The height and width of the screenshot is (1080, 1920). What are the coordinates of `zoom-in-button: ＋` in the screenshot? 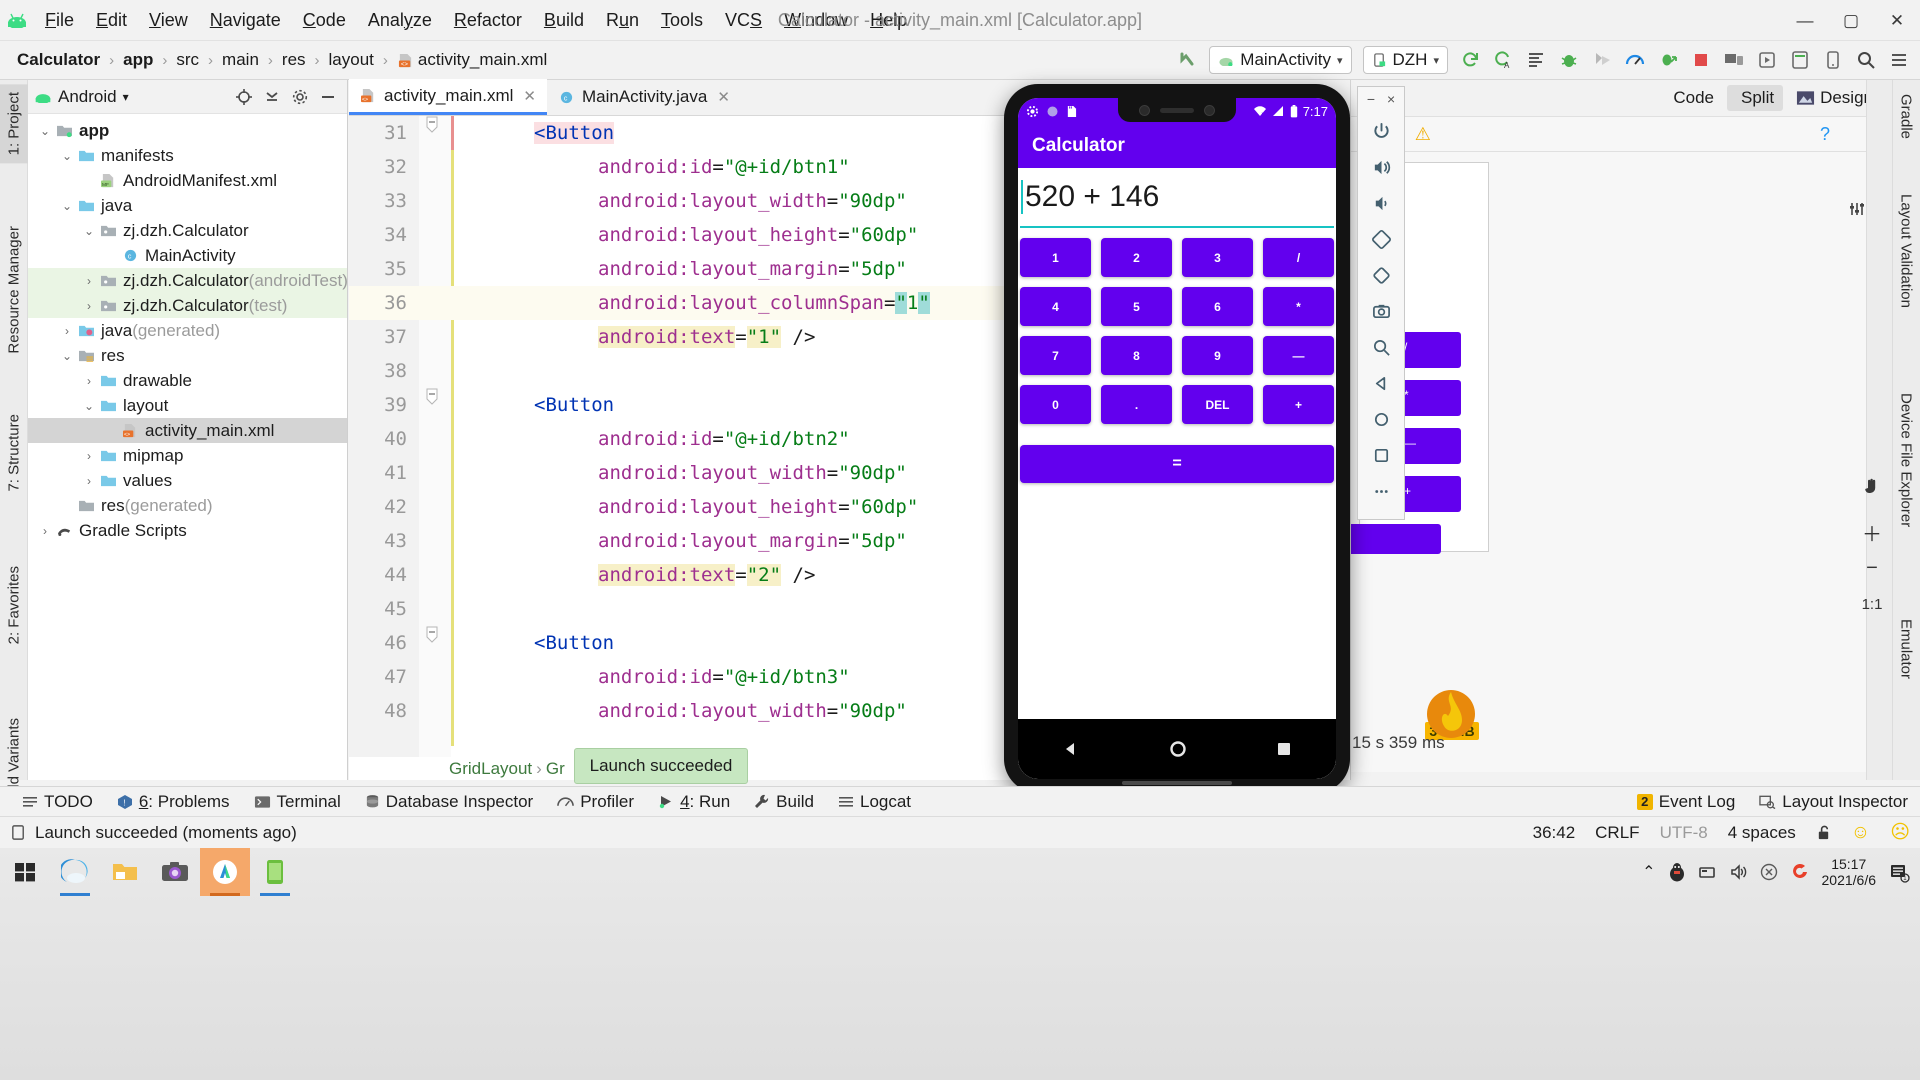 It's located at (1872, 532).